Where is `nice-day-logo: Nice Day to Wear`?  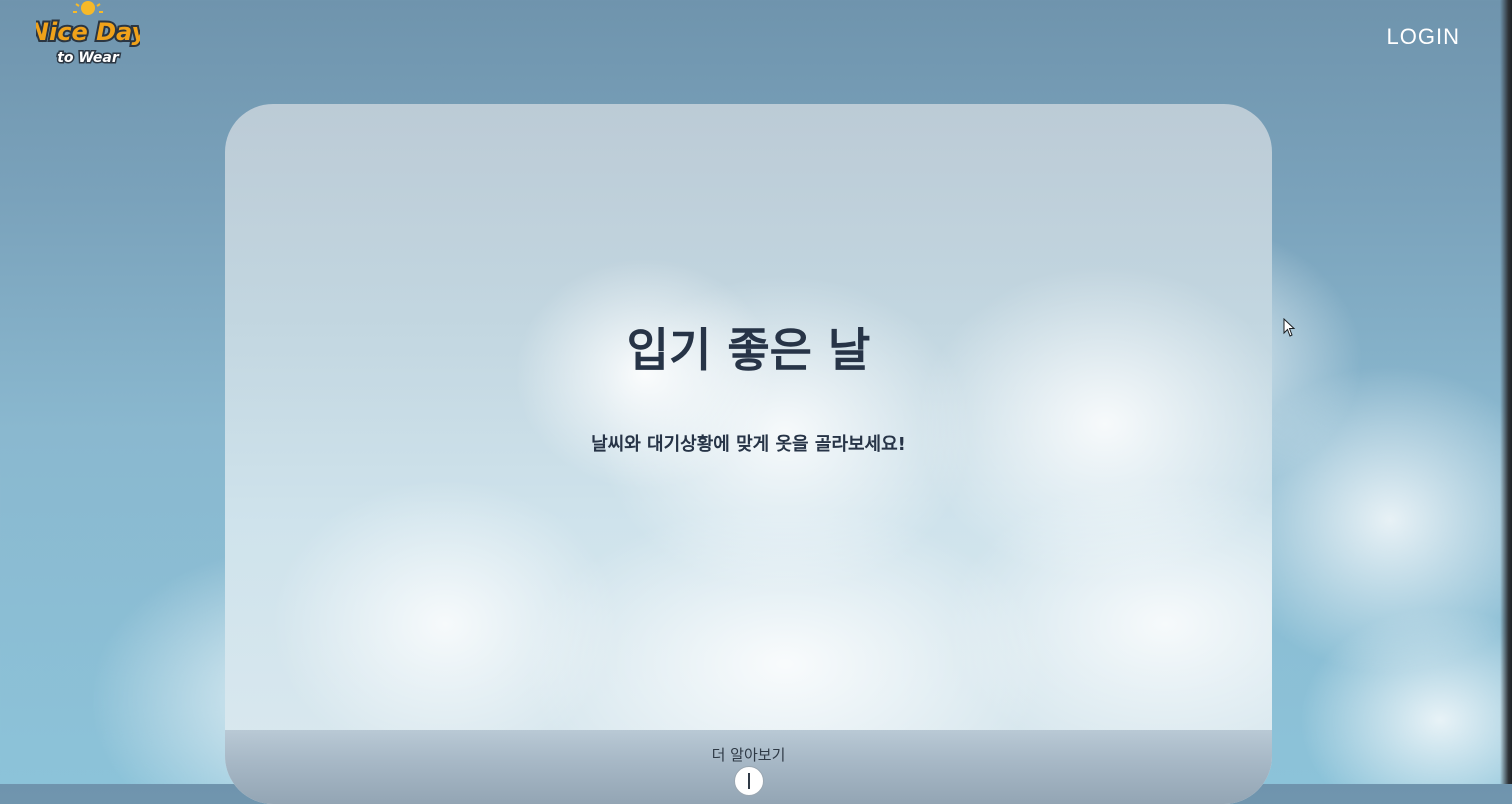 nice-day-logo: Nice Day to Wear is located at coordinates (88, 34).